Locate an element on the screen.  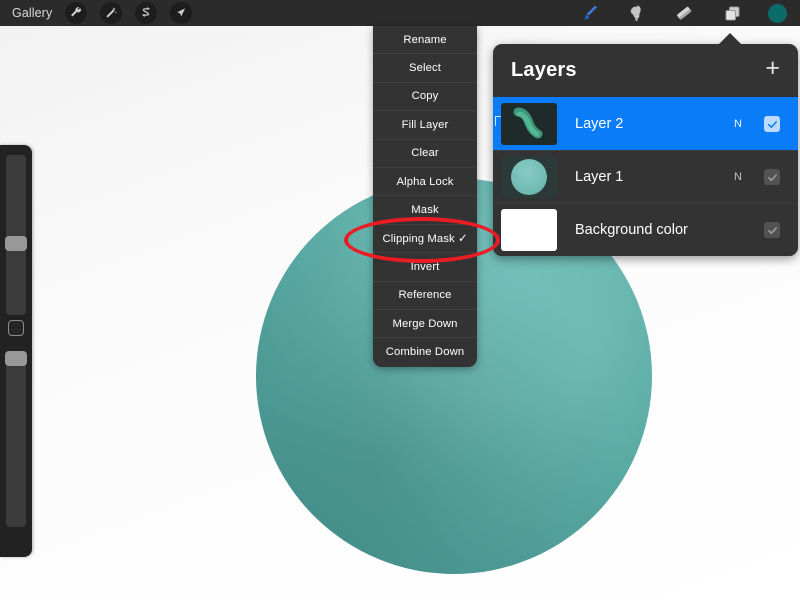
layer-controls-background-color is located at coordinates (781, 230).